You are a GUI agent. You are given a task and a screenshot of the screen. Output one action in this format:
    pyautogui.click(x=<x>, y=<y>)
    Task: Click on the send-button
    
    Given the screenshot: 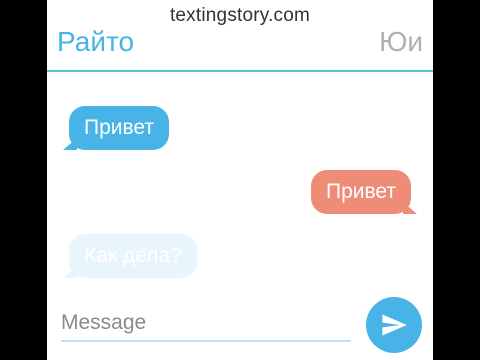 What is the action you would take?
    pyautogui.click(x=394, y=325)
    